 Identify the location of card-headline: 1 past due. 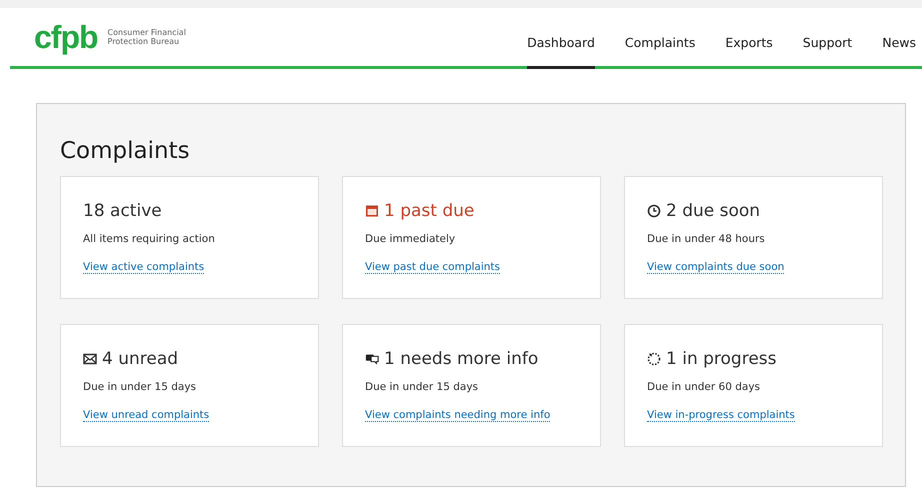
(429, 211).